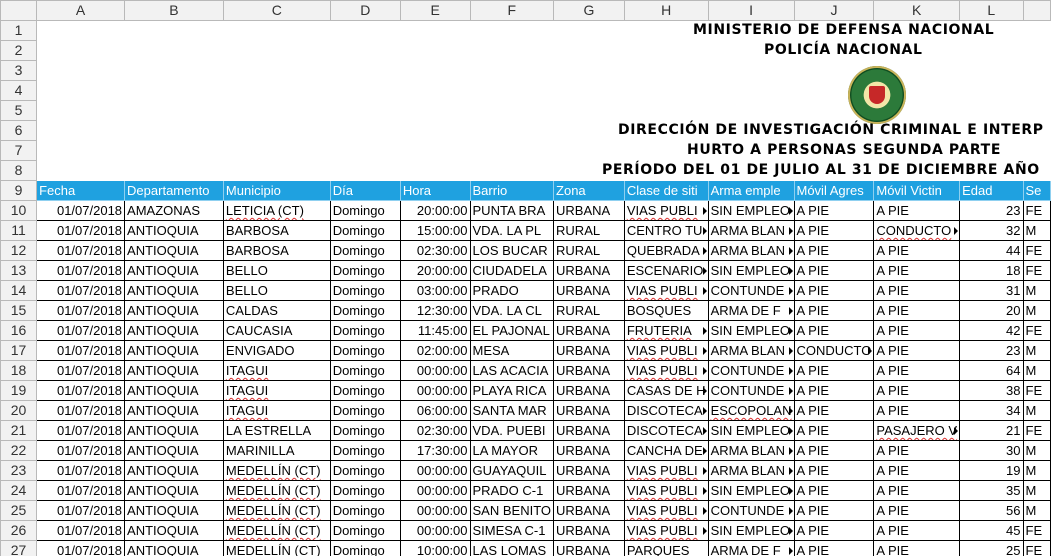 The width and height of the screenshot is (1051, 556). What do you see at coordinates (19, 350) in the screenshot?
I see `row-header: 17` at bounding box center [19, 350].